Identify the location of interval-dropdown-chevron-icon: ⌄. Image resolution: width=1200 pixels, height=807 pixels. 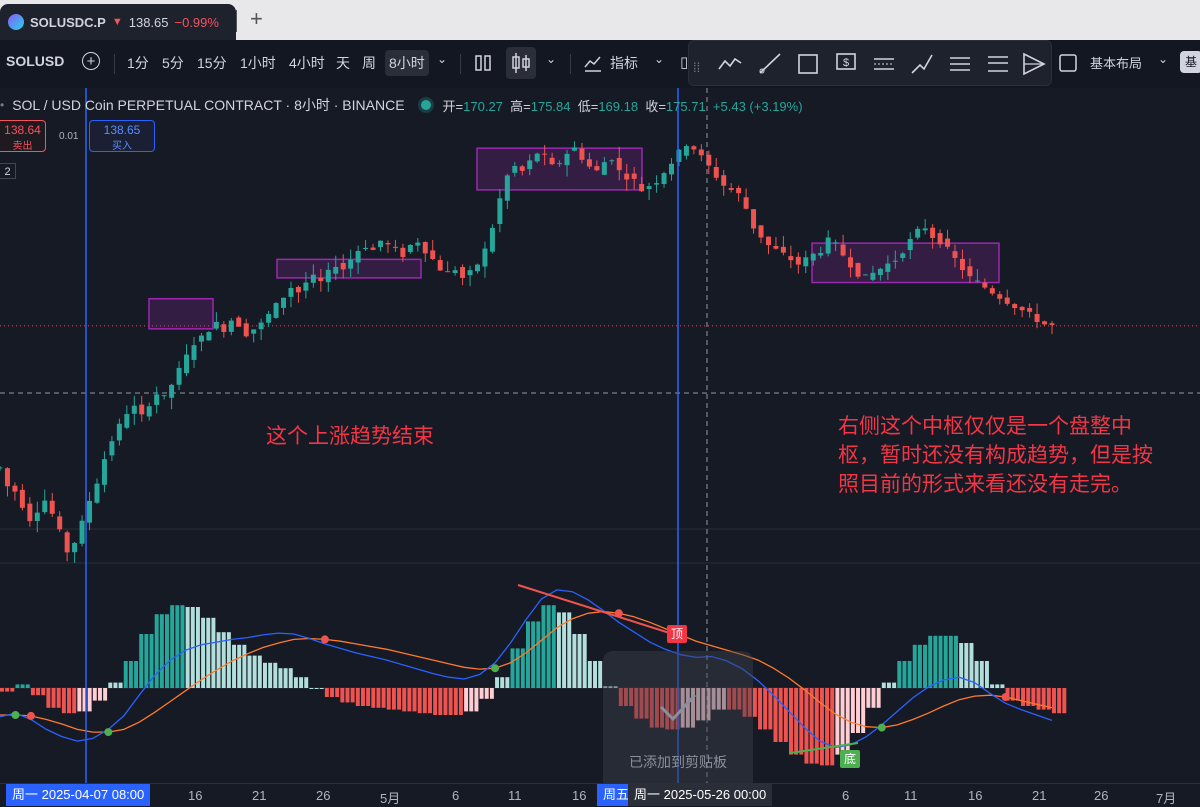
(442, 59).